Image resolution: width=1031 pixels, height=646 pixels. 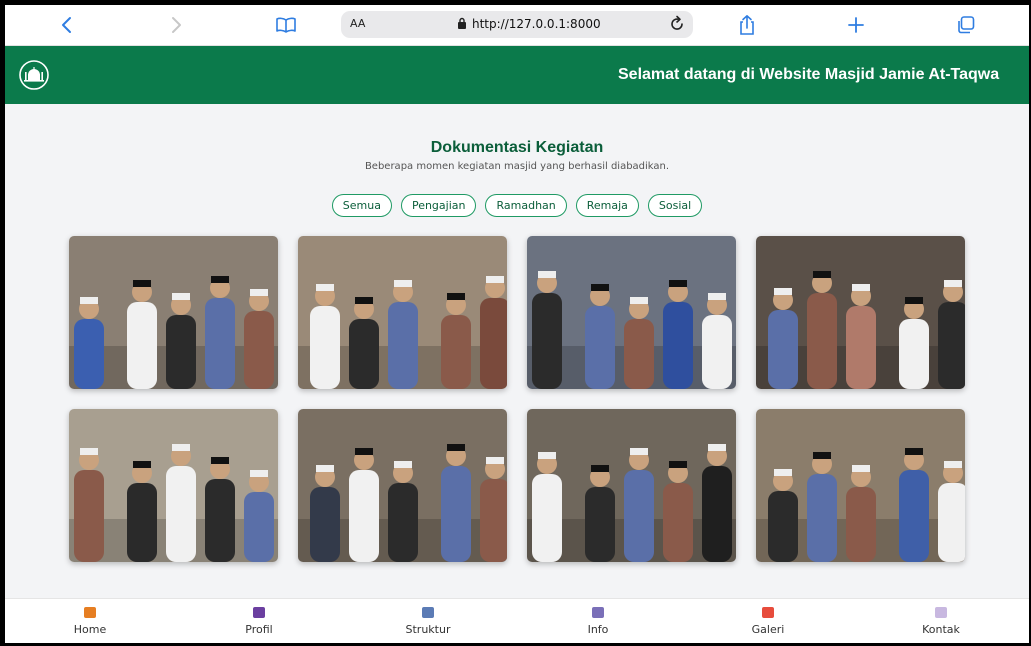 What do you see at coordinates (768, 621) in the screenshot?
I see `nav-galeri: Galeri` at bounding box center [768, 621].